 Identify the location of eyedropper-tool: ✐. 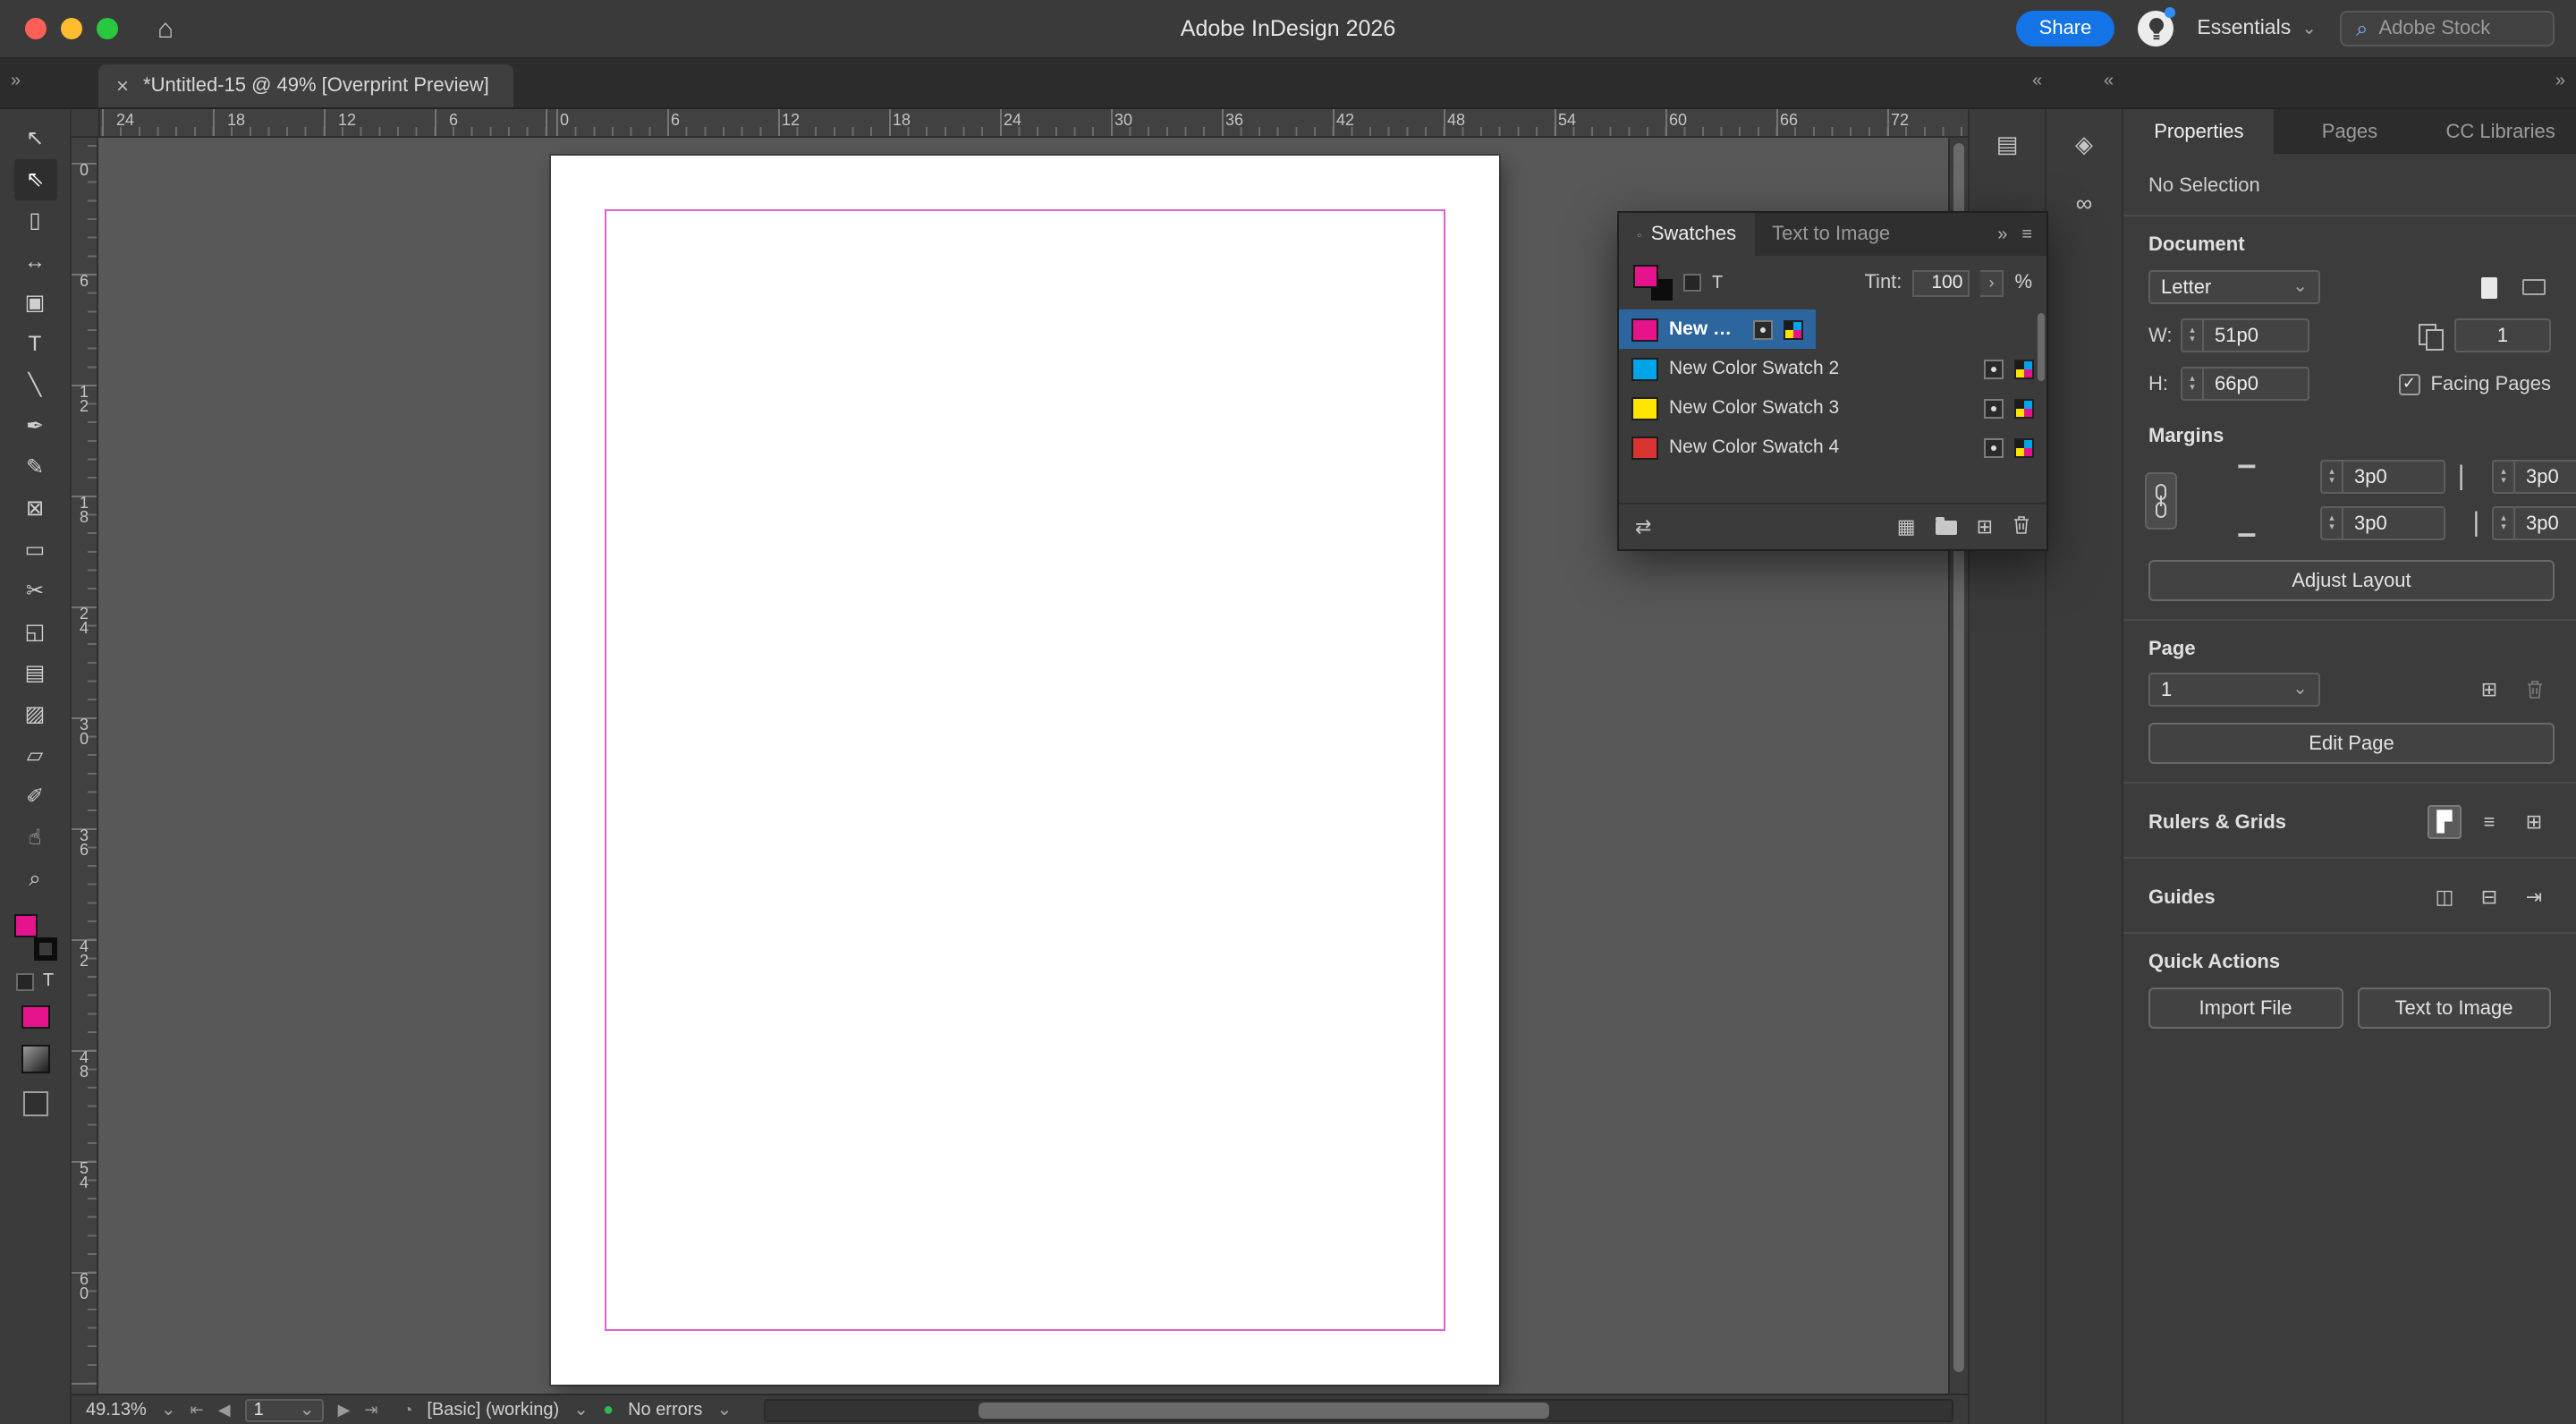
(34, 797).